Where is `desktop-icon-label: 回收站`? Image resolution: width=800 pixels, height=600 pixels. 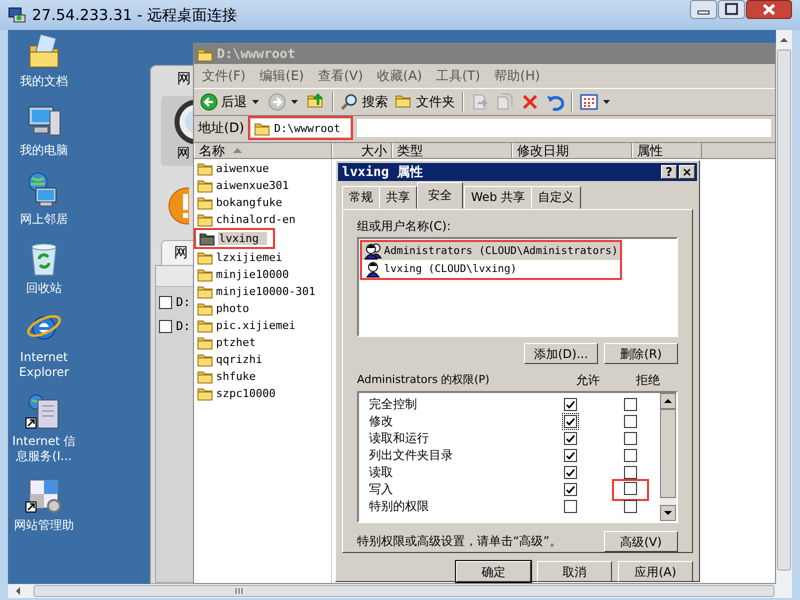
desktop-icon-label: 回收站 is located at coordinates (44, 288).